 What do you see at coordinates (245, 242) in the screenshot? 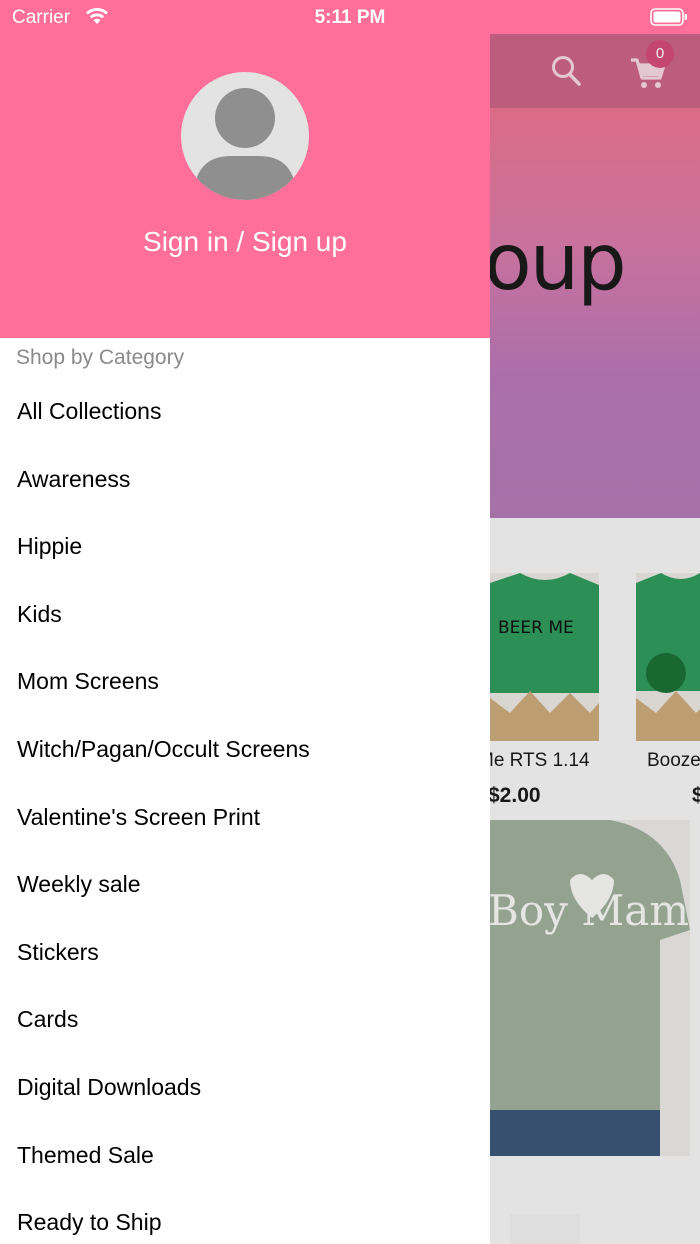
I see `sign-in-sign-up-link: Sign in / Sign up` at bounding box center [245, 242].